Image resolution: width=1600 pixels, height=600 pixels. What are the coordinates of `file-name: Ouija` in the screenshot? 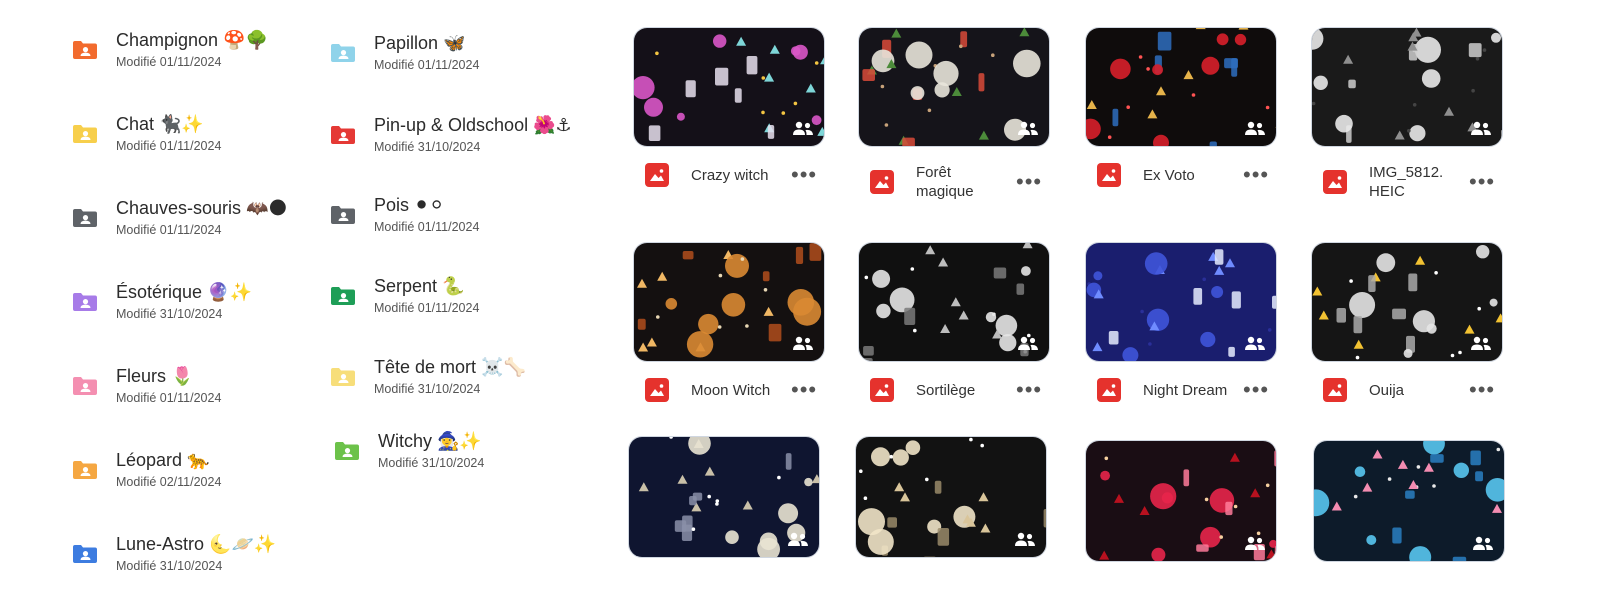 It's located at (1387, 390).